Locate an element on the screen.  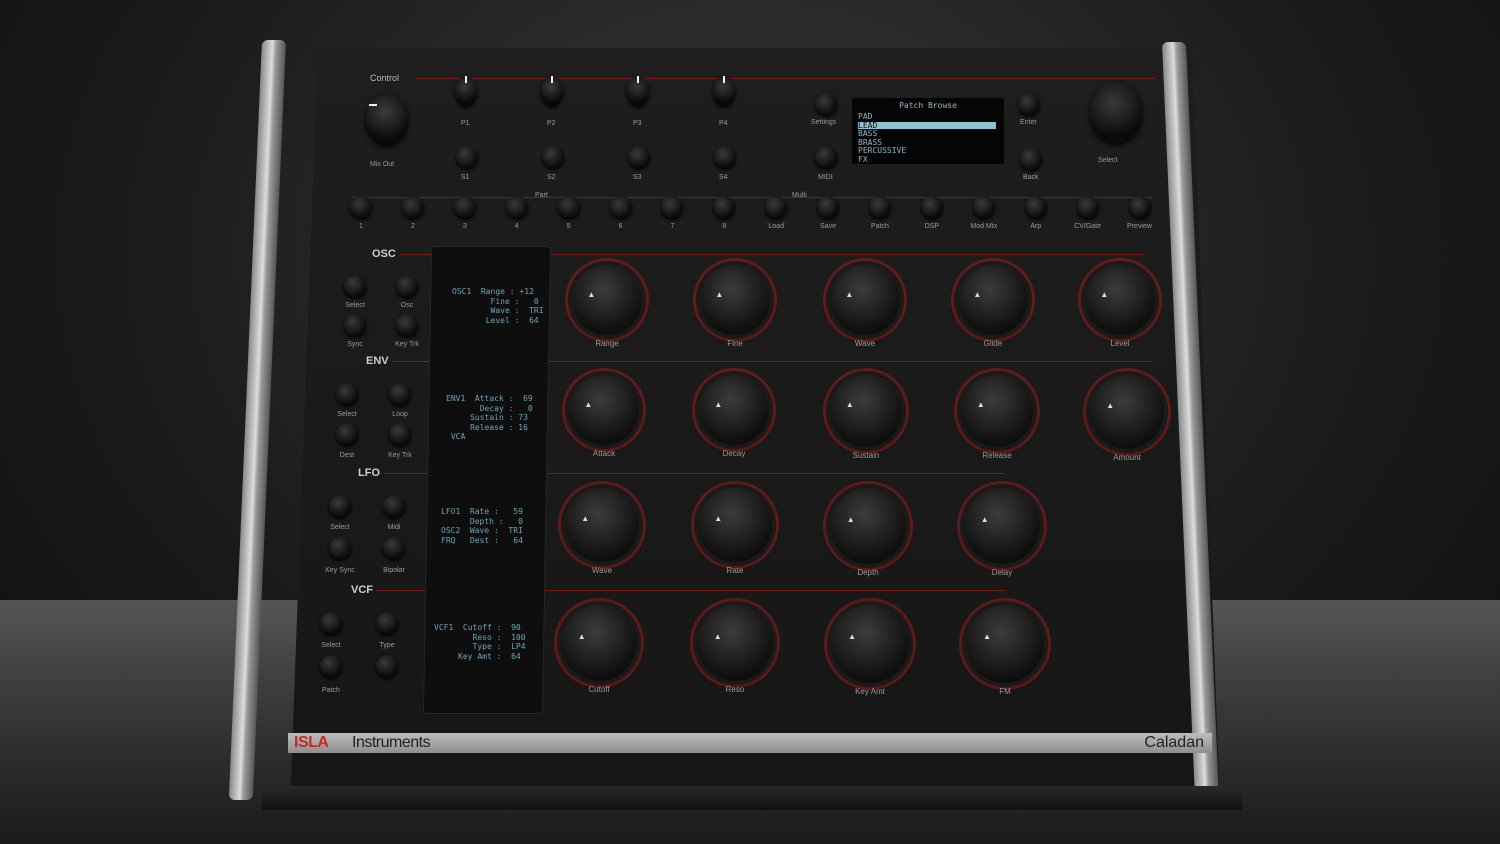
part-button-label: 3 is located at coordinates (464, 226).